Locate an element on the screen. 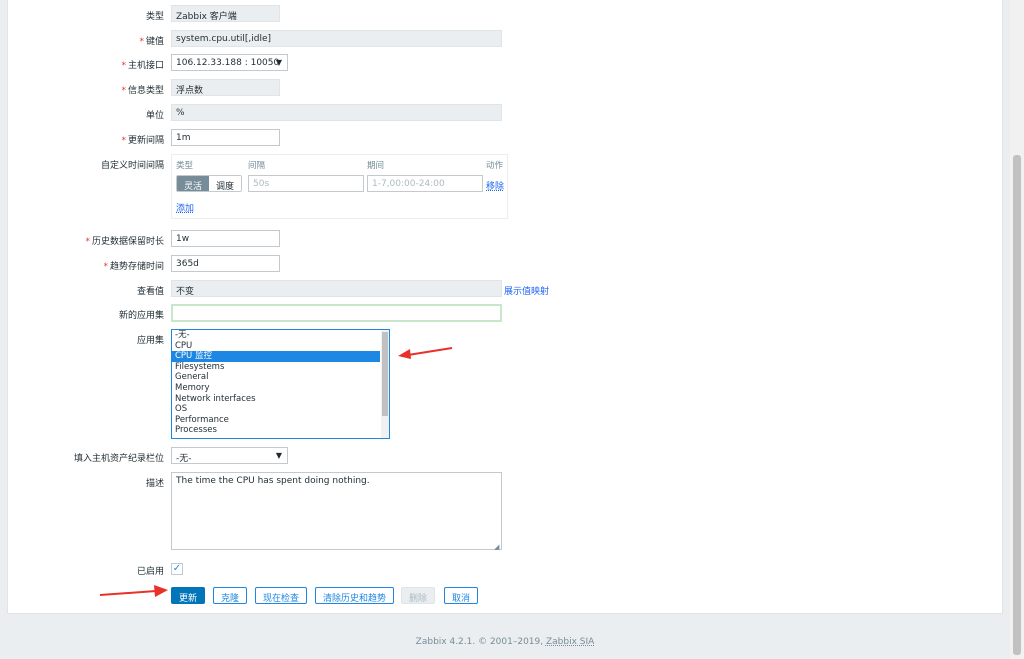  interface-label: * 主机接口 is located at coordinates (142, 64).